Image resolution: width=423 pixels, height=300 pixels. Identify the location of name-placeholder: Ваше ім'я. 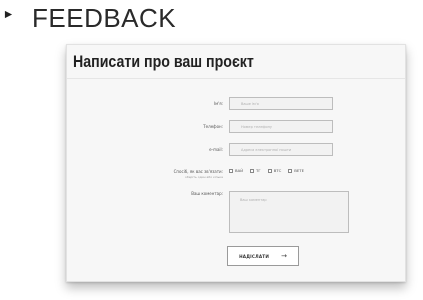
(250, 104).